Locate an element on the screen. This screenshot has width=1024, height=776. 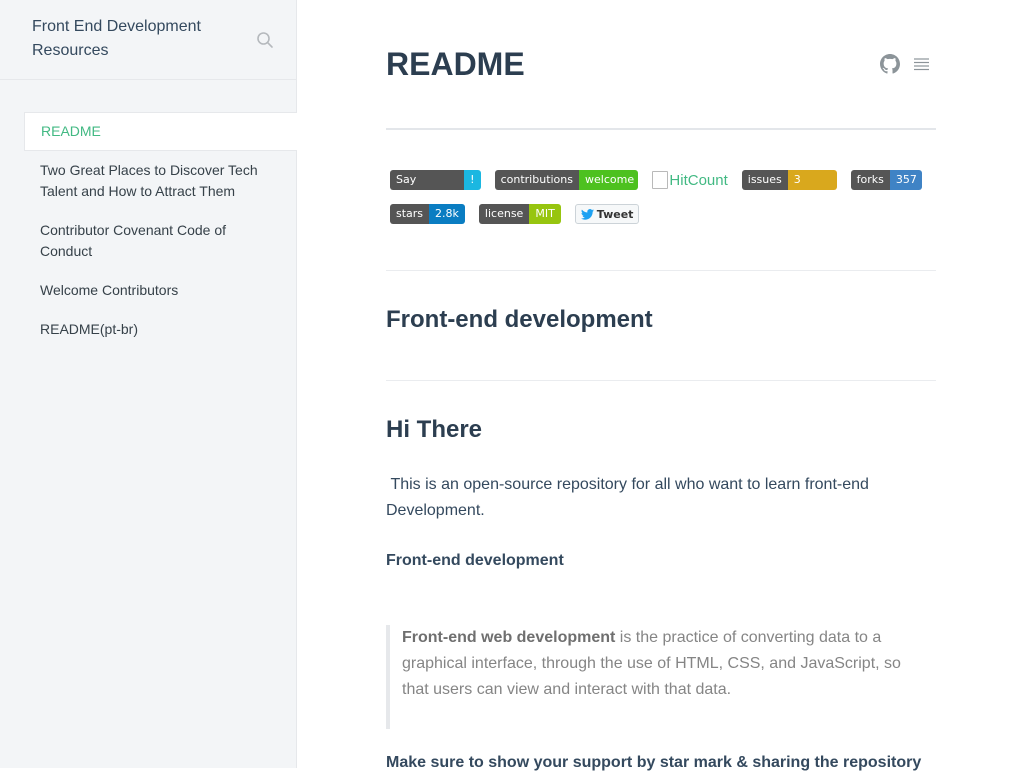
badge-label: contributions is located at coordinates (536, 180).